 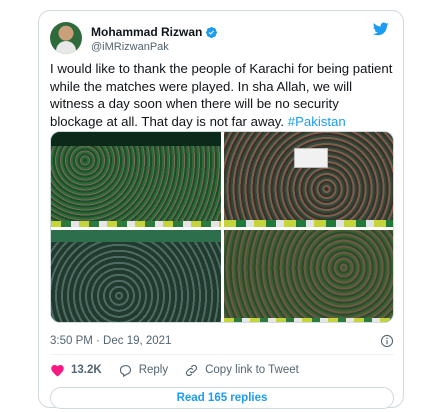 I want to click on like-button: 13.2K, so click(x=76, y=370).